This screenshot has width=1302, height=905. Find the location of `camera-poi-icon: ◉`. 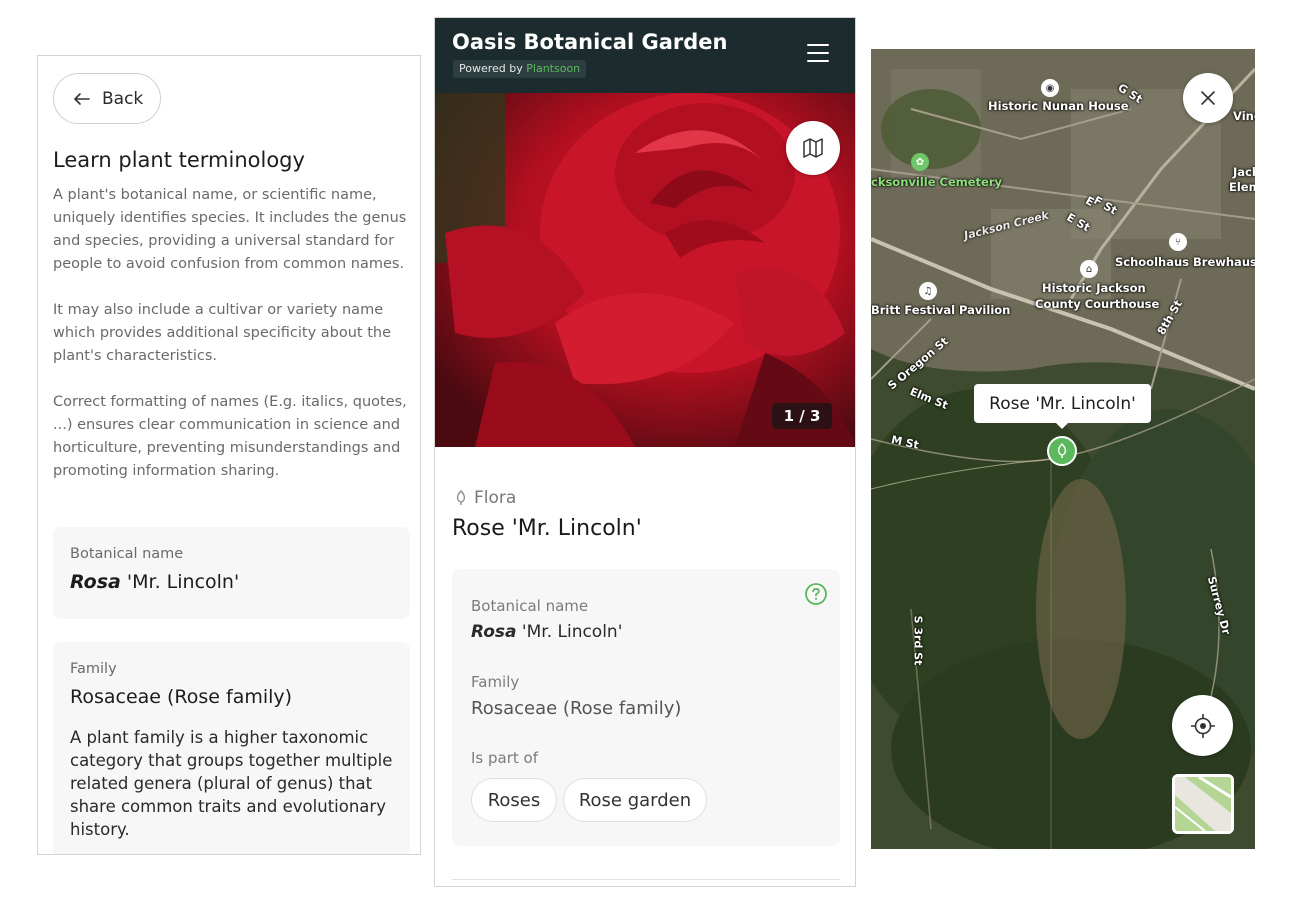

camera-poi-icon: ◉ is located at coordinates (1050, 88).